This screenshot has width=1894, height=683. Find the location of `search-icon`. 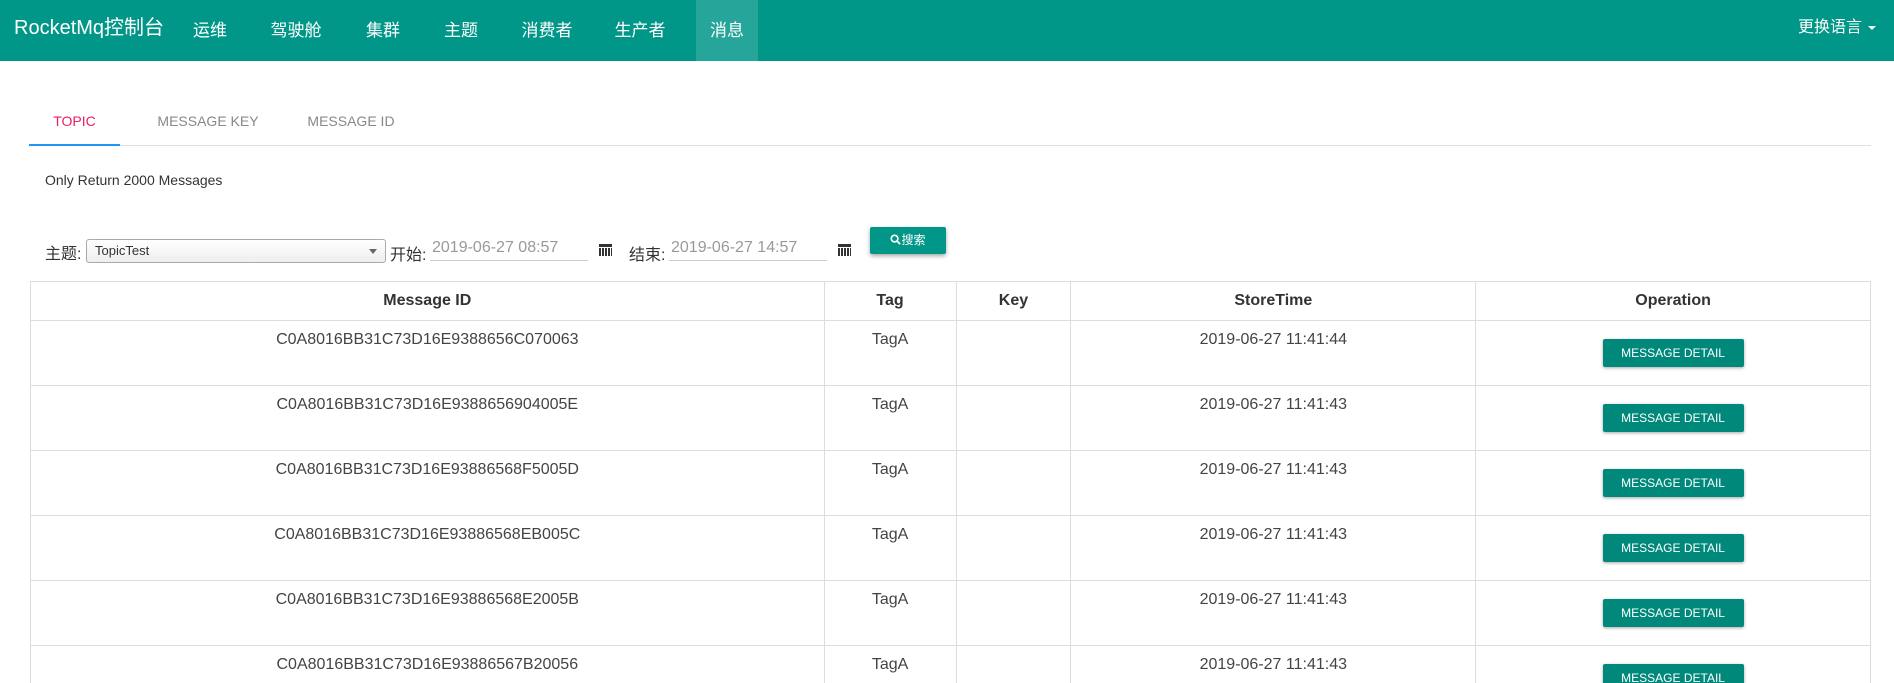

search-icon is located at coordinates (896, 239).